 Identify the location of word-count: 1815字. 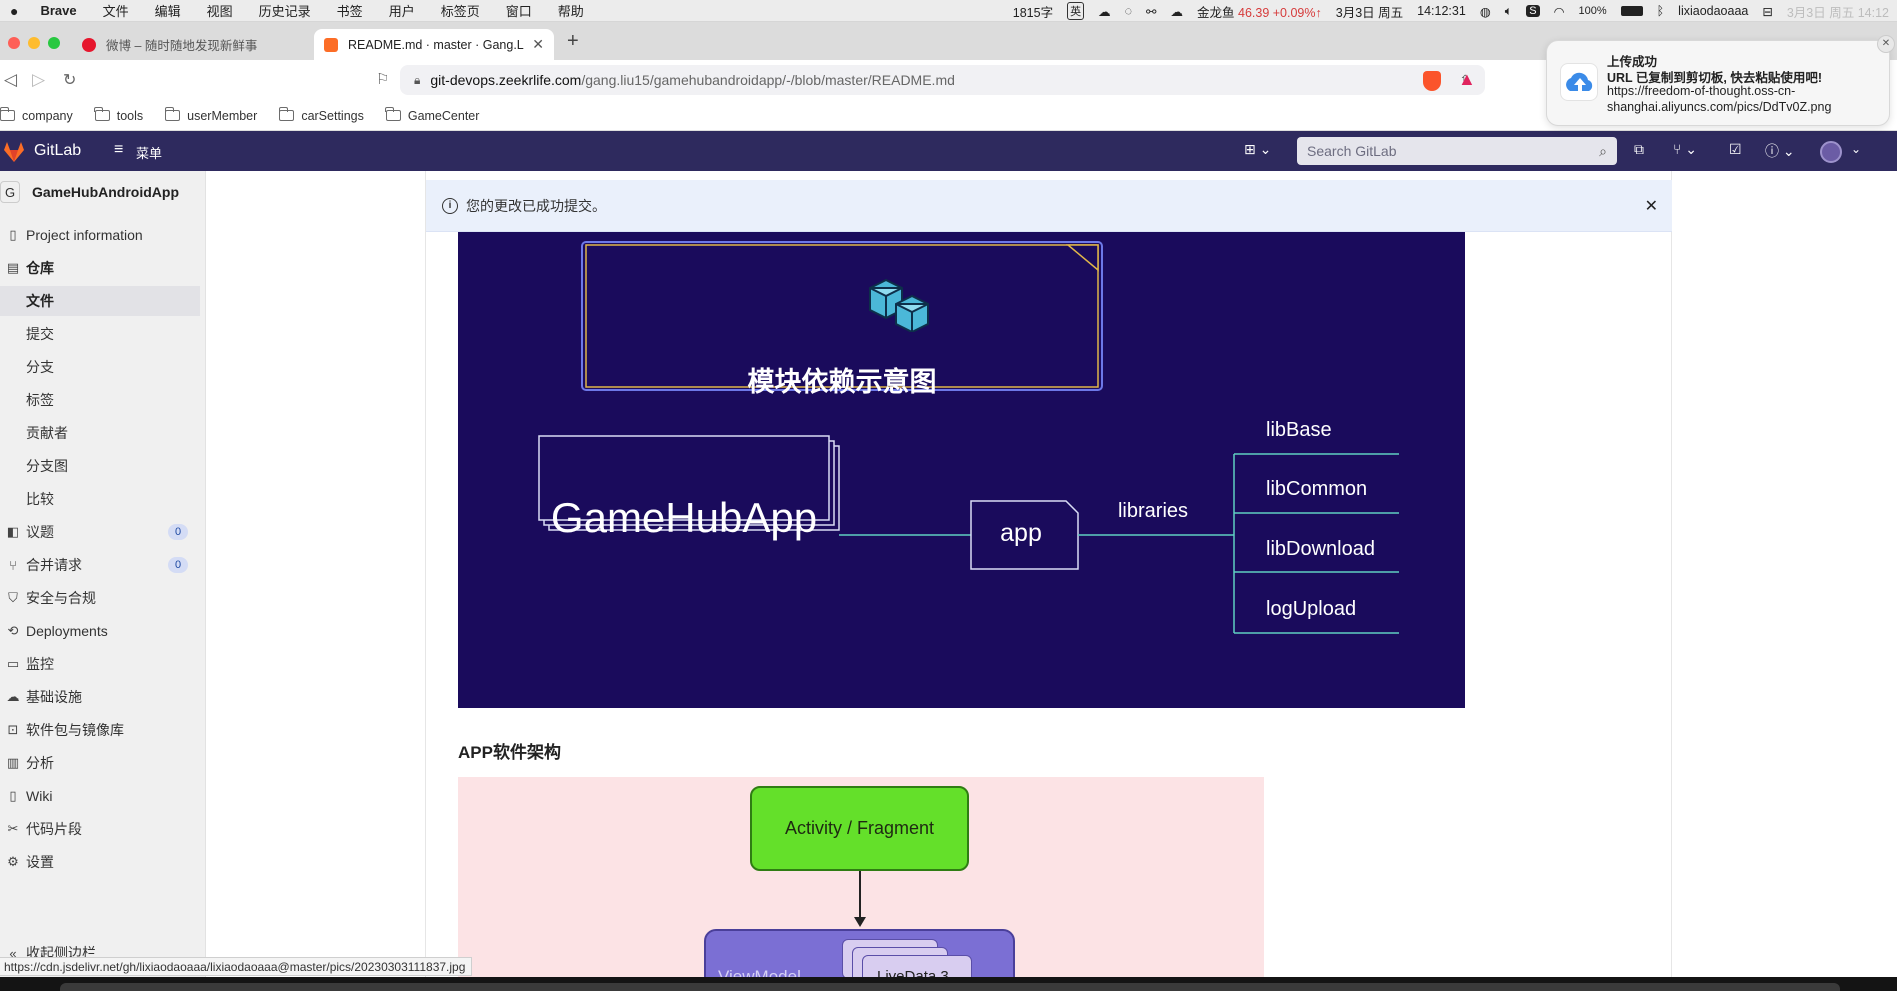
(1033, 12).